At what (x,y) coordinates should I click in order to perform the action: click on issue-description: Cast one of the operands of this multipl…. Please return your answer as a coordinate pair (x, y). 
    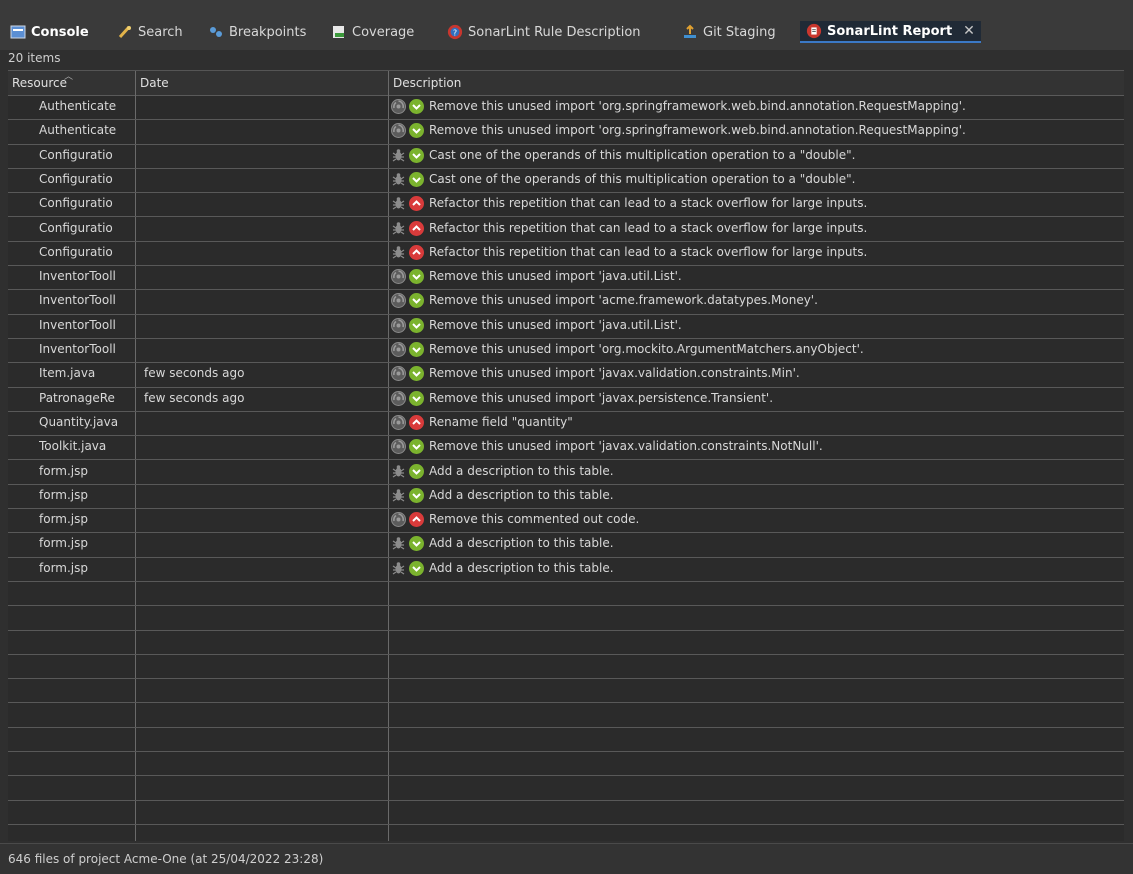
    Looking at the image, I should click on (642, 178).